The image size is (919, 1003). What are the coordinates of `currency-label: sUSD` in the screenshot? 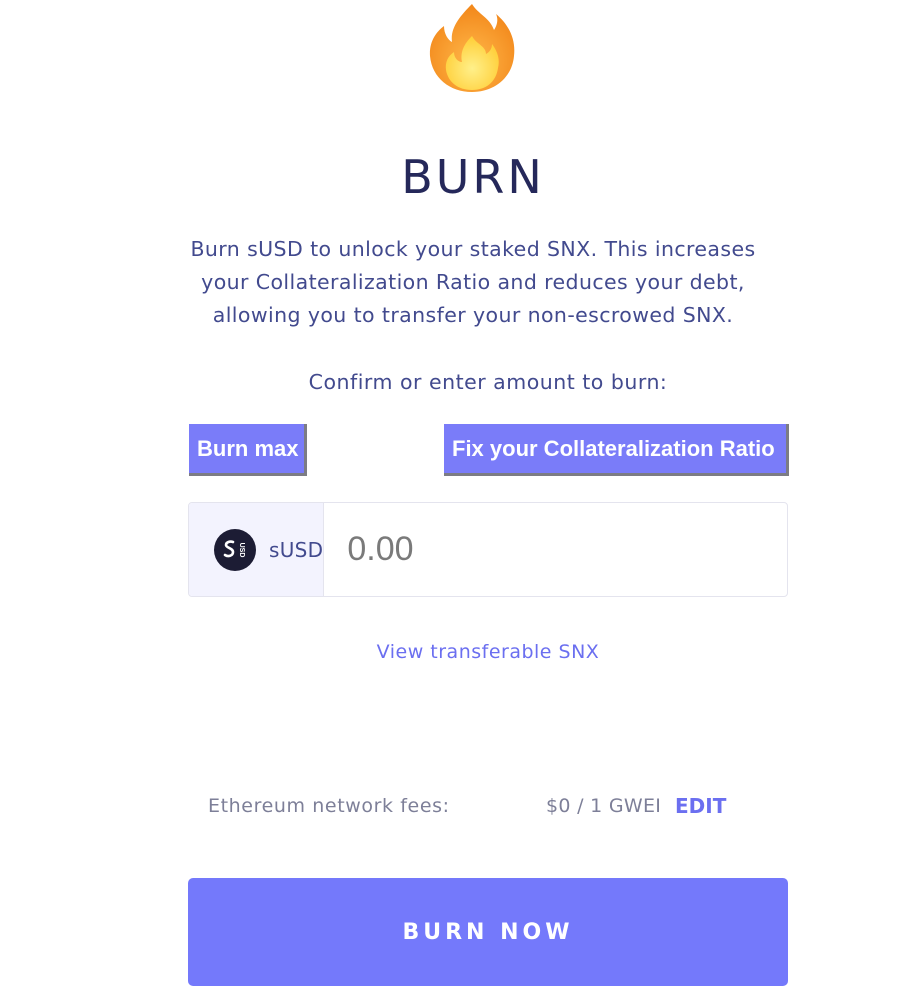 It's located at (296, 549).